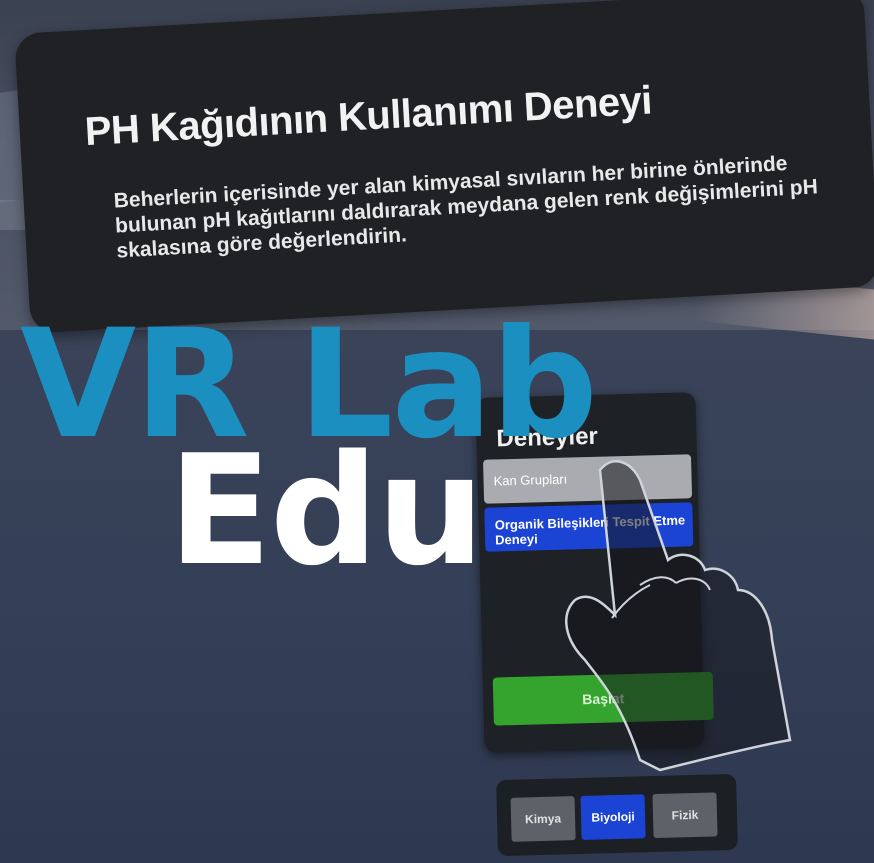 The height and width of the screenshot is (863, 874). Describe the element at coordinates (685, 815) in the screenshot. I see `tab-fizik: Fizik` at that location.